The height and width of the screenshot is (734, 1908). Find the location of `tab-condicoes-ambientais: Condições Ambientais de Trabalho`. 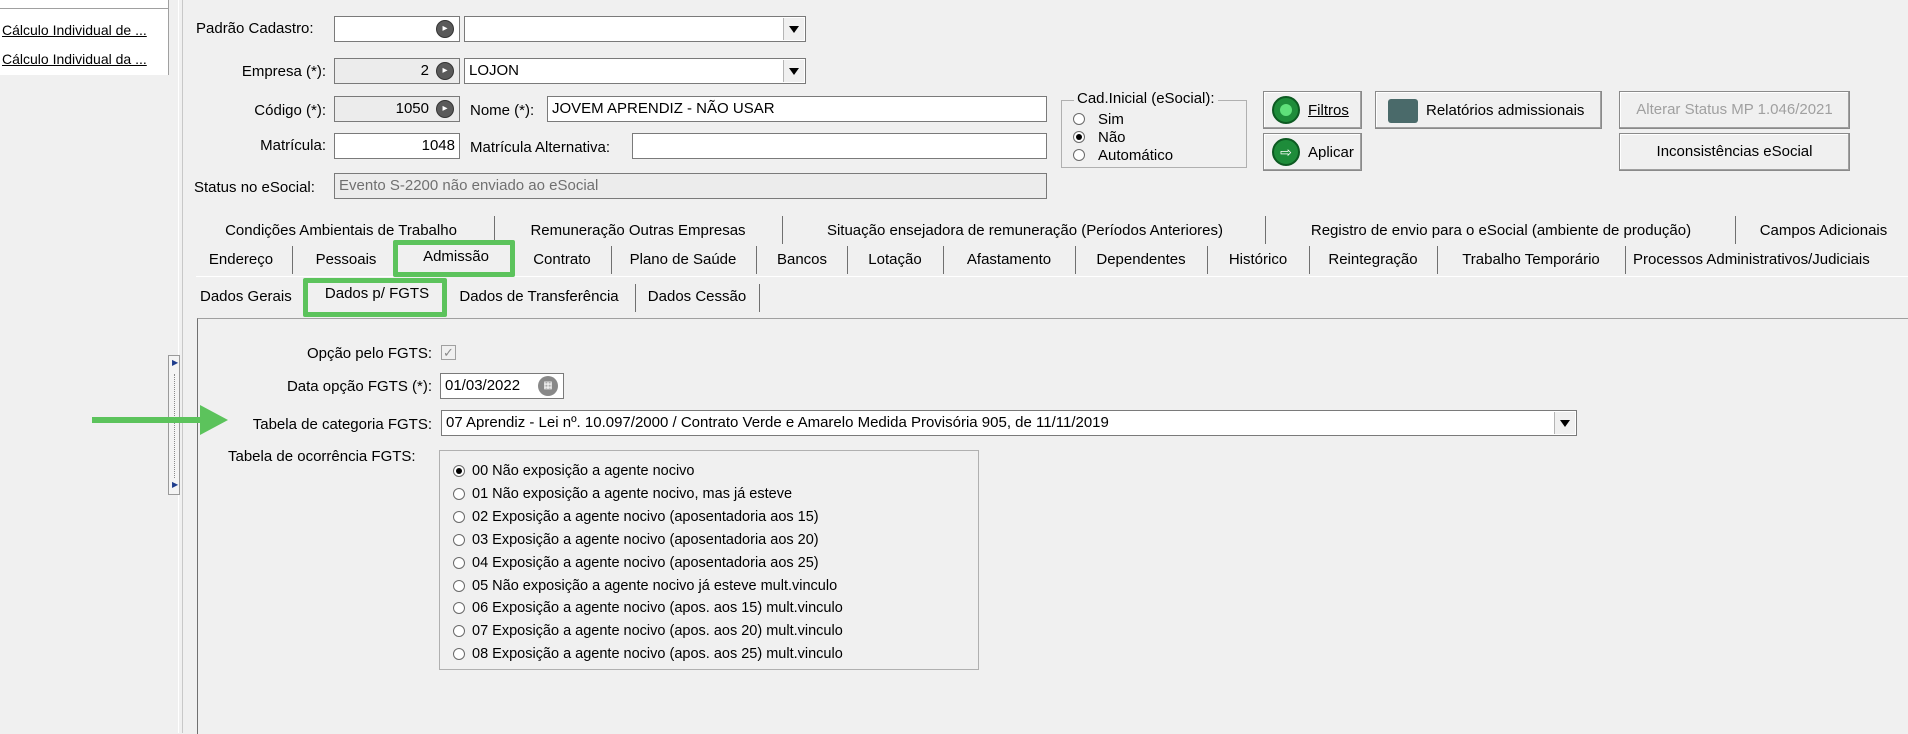

tab-condicoes-ambientais: Condições Ambientais de Trabalho is located at coordinates (341, 230).